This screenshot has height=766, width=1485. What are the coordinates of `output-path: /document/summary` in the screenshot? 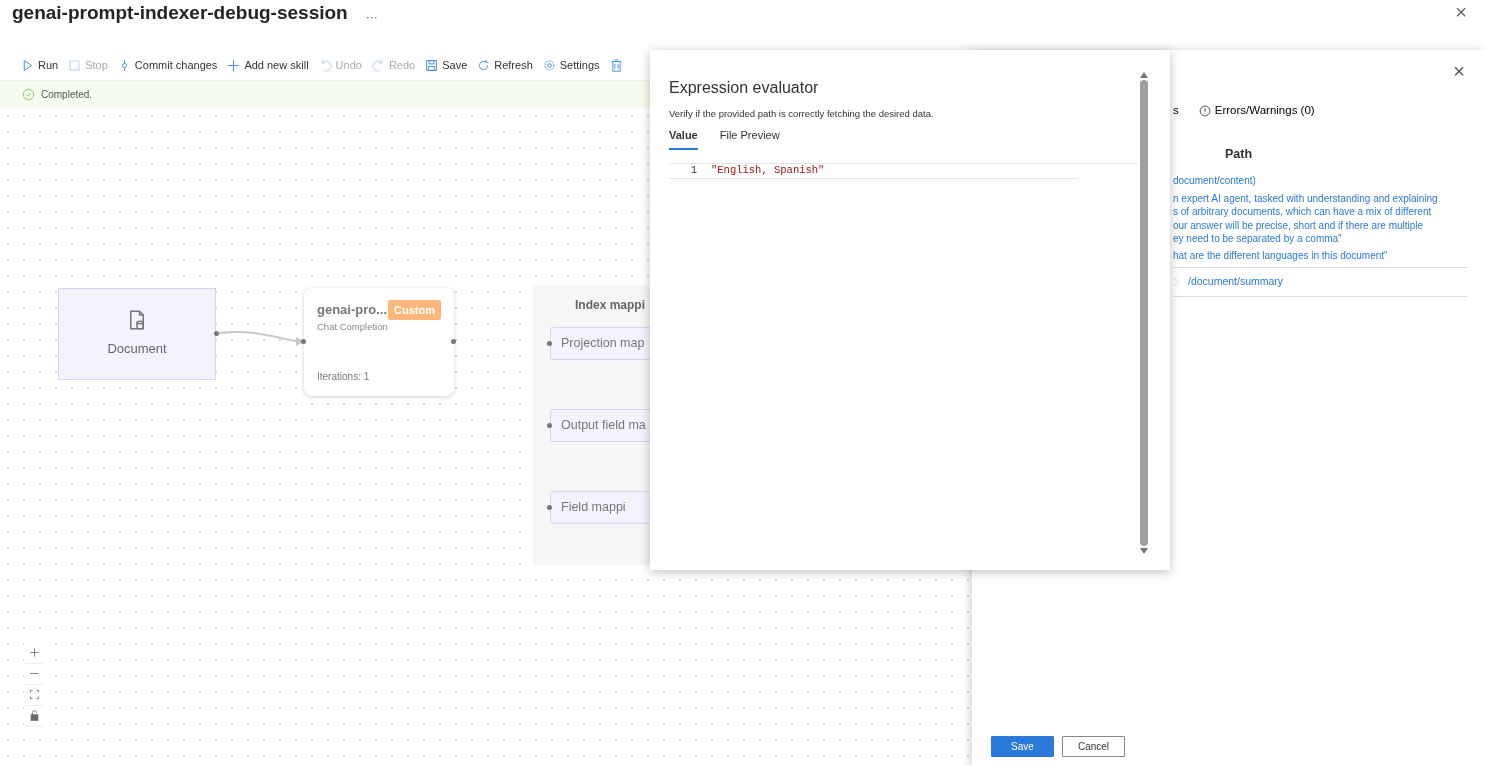 It's located at (1236, 281).